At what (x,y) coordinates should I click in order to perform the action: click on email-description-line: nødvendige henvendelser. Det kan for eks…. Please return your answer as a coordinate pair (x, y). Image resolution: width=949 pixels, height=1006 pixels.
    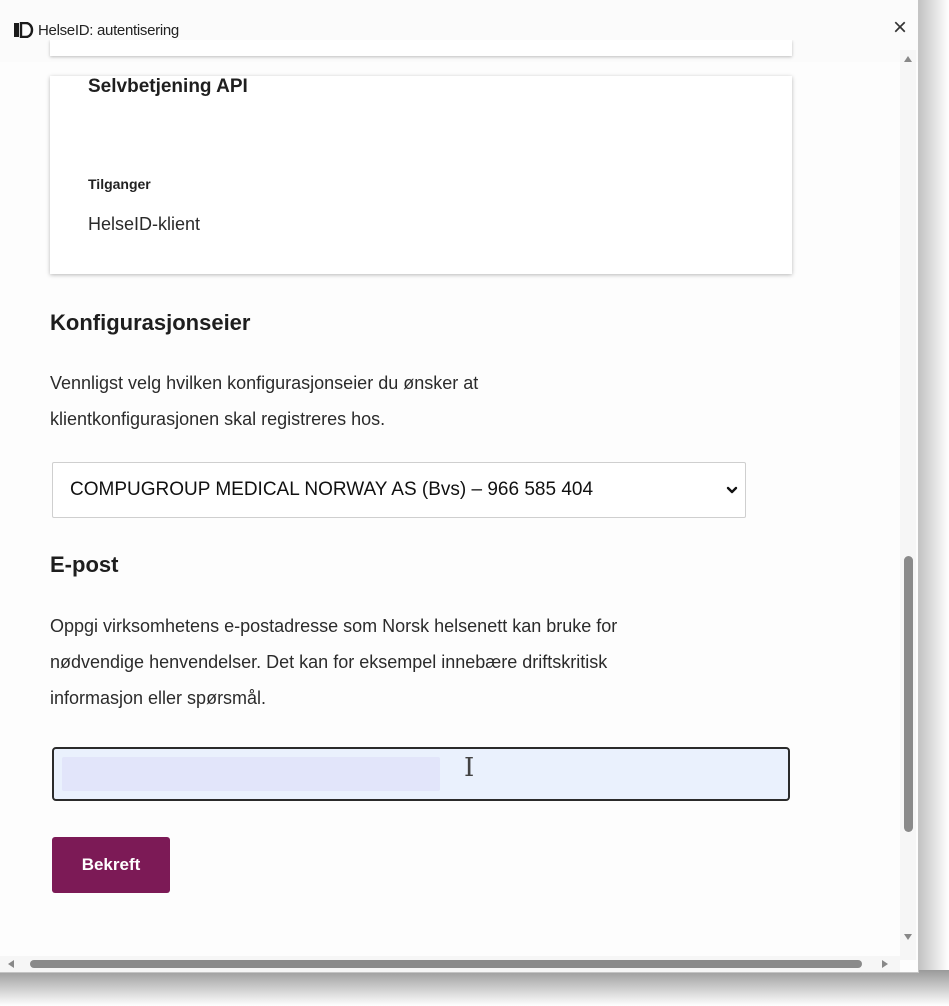
    Looking at the image, I should click on (329, 662).